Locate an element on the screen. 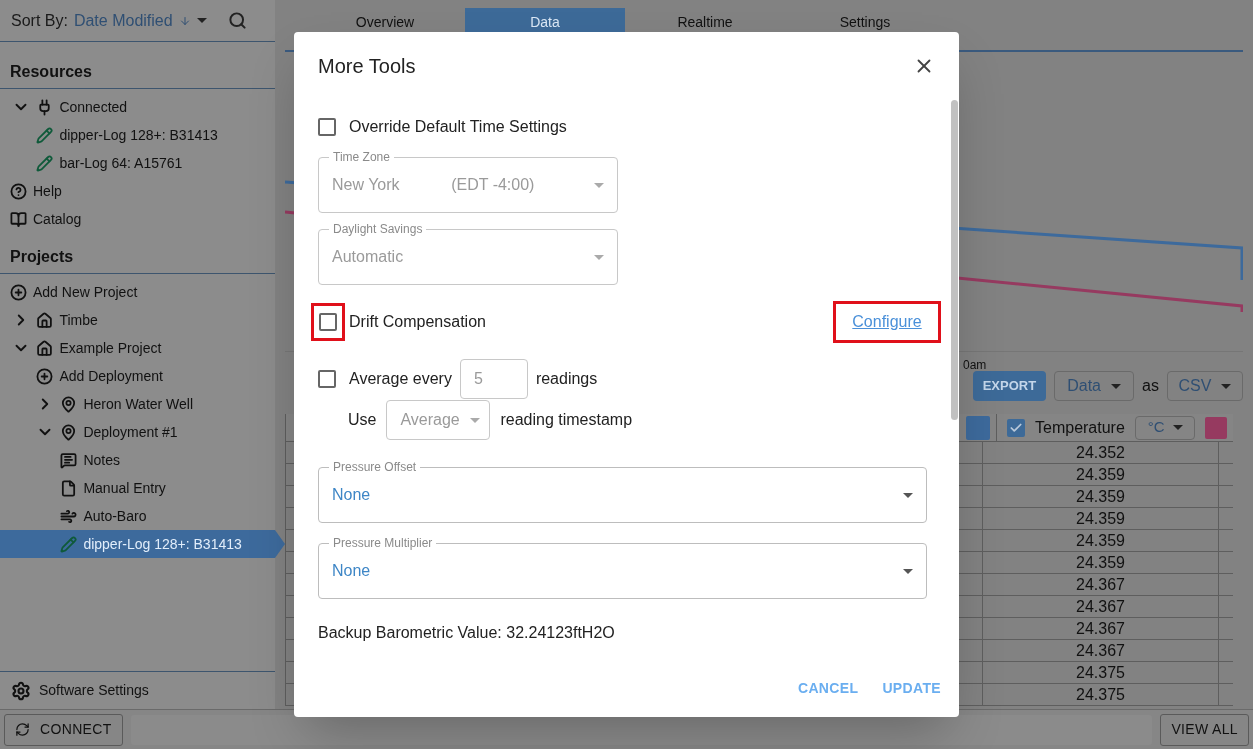  tree-item: Connected is located at coordinates (137, 107).